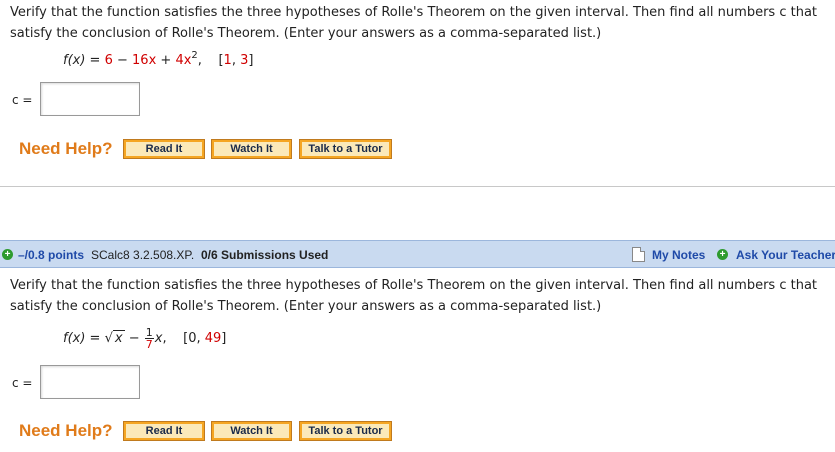  What do you see at coordinates (66, 430) in the screenshot?
I see `need-help-label-2: Need Help?` at bounding box center [66, 430].